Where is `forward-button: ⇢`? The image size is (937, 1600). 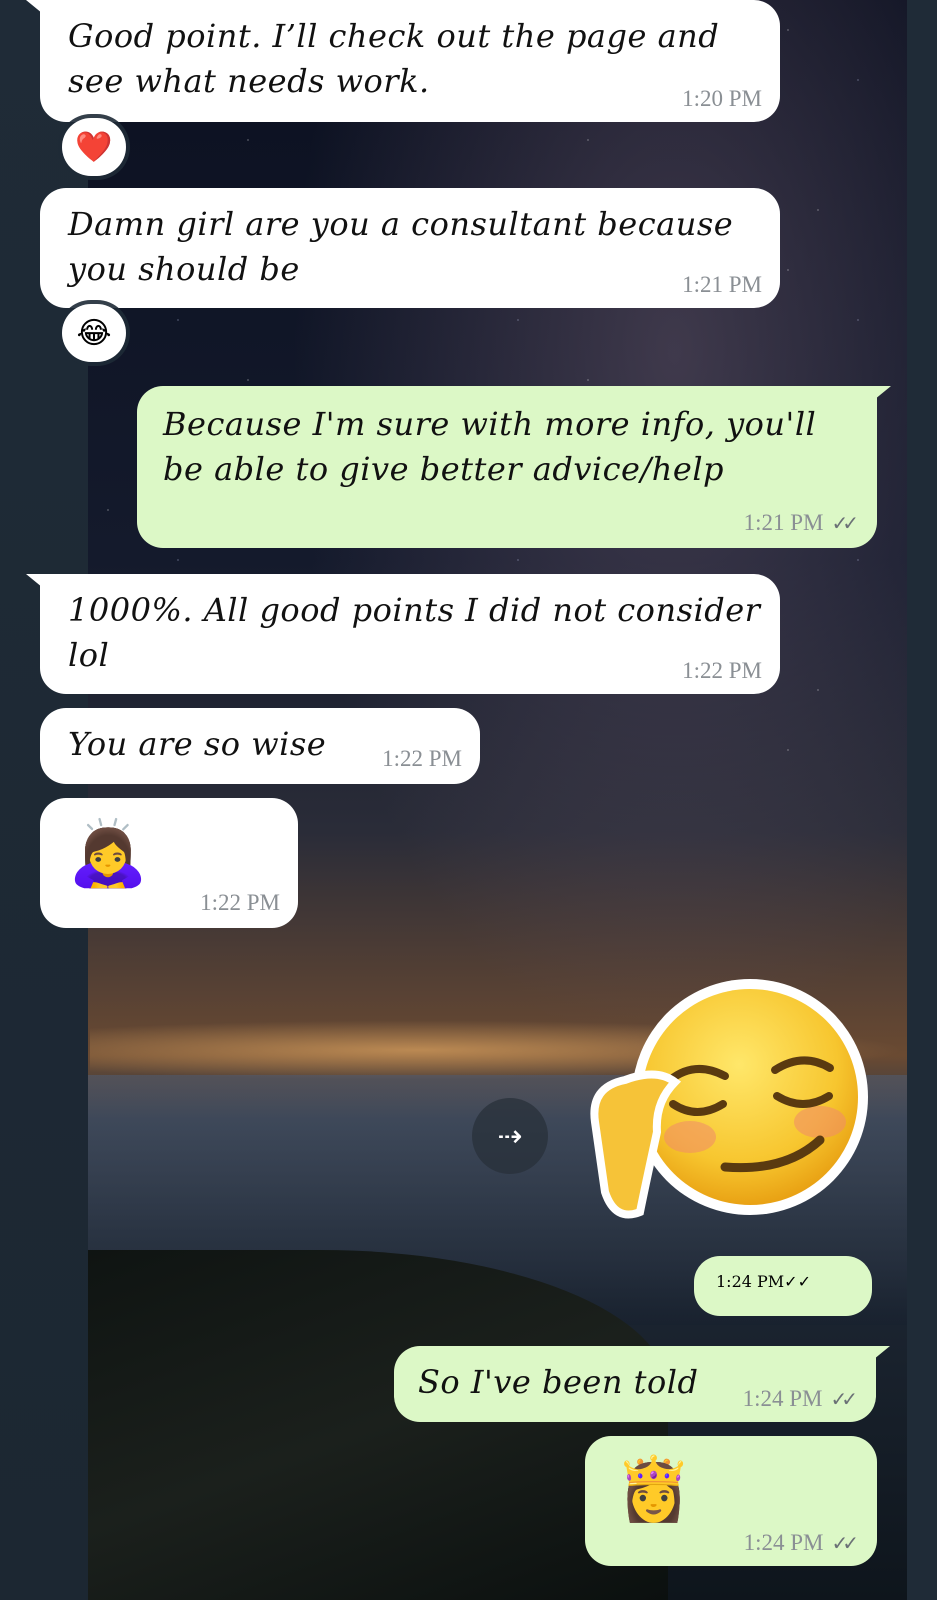 forward-button: ⇢ is located at coordinates (510, 1136).